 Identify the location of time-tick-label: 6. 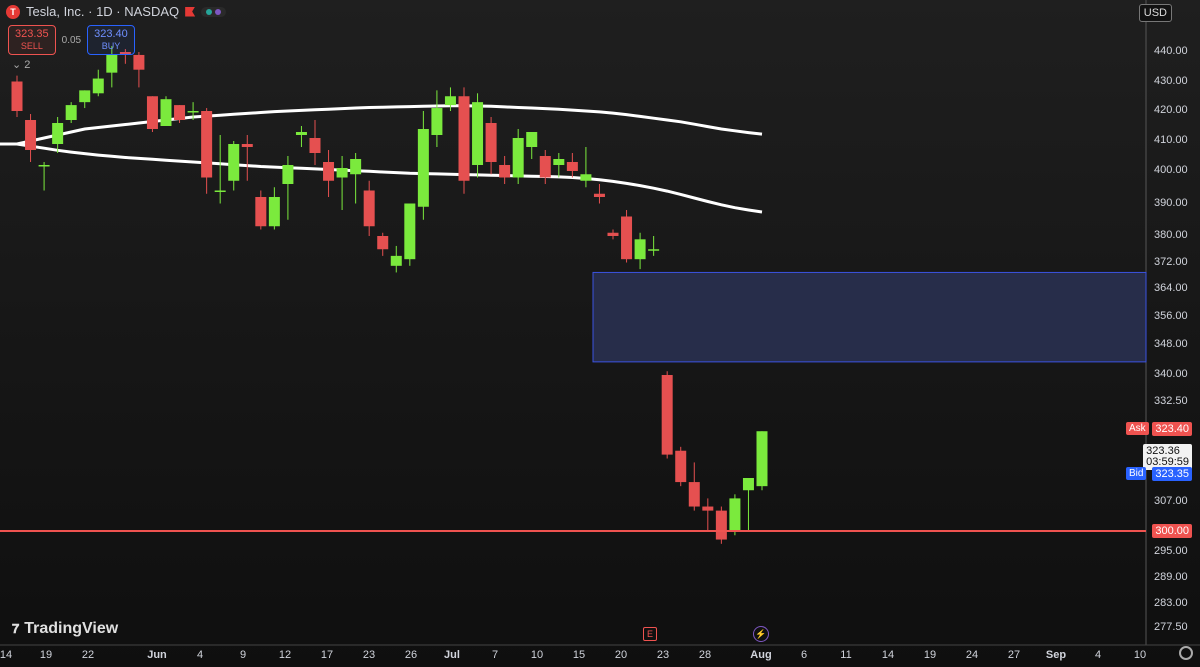
(804, 655).